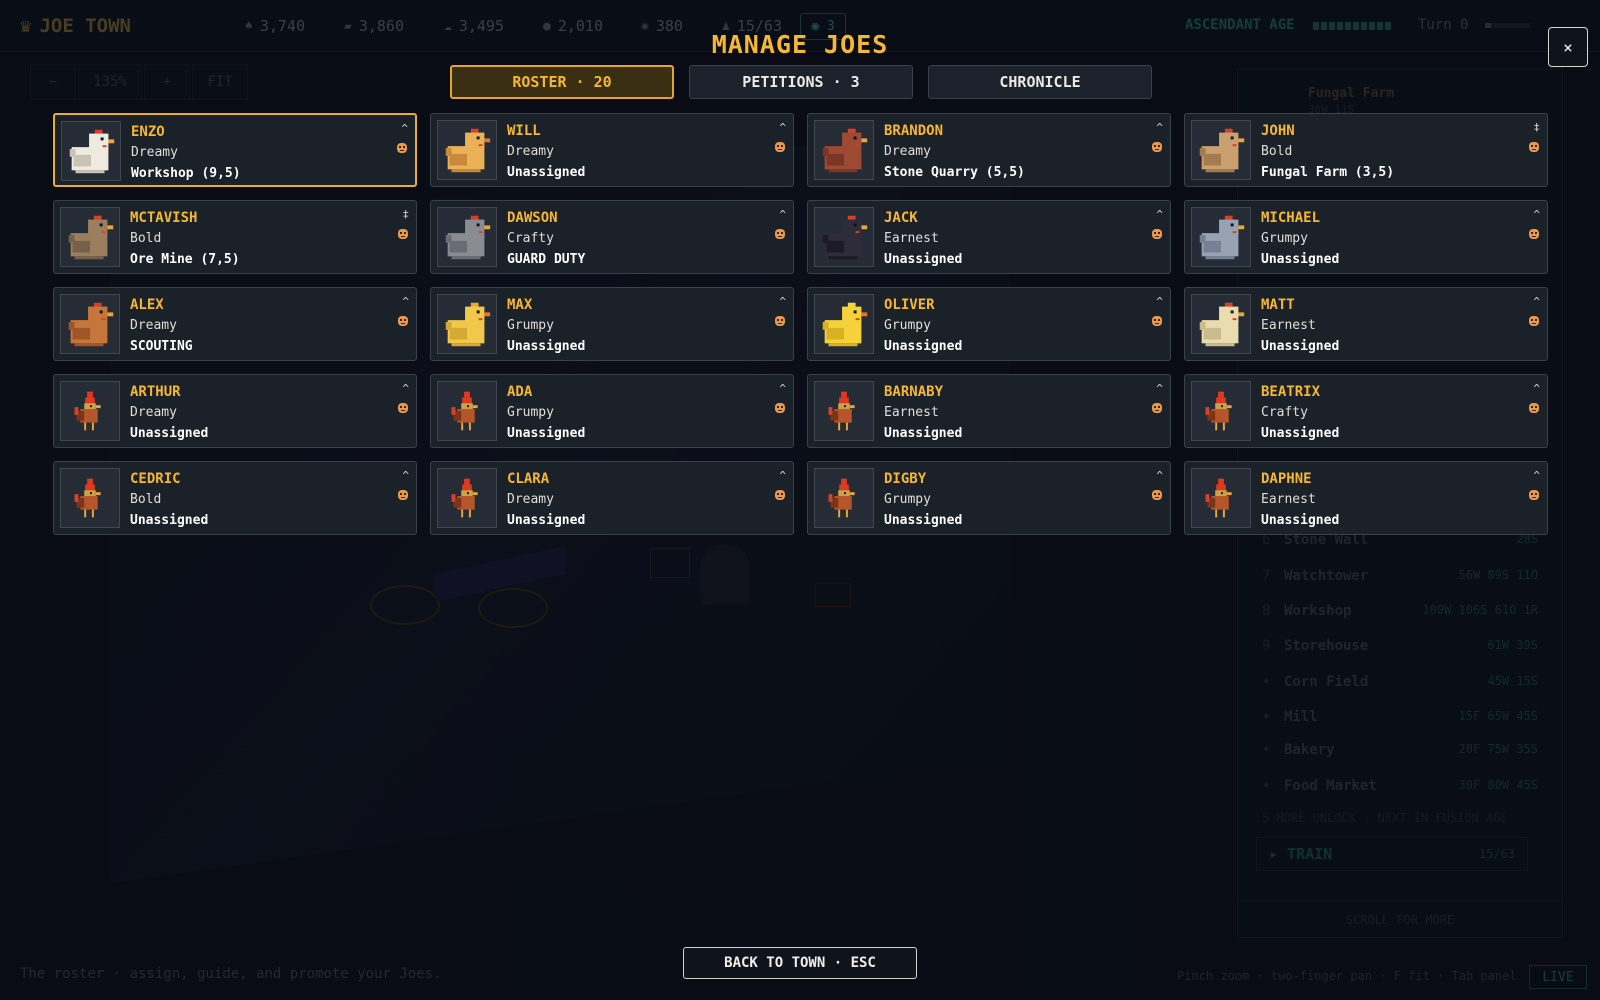 This screenshot has height=1000, width=1600. I want to click on joe-assignment: Ore Mine (7,5), so click(185, 259).